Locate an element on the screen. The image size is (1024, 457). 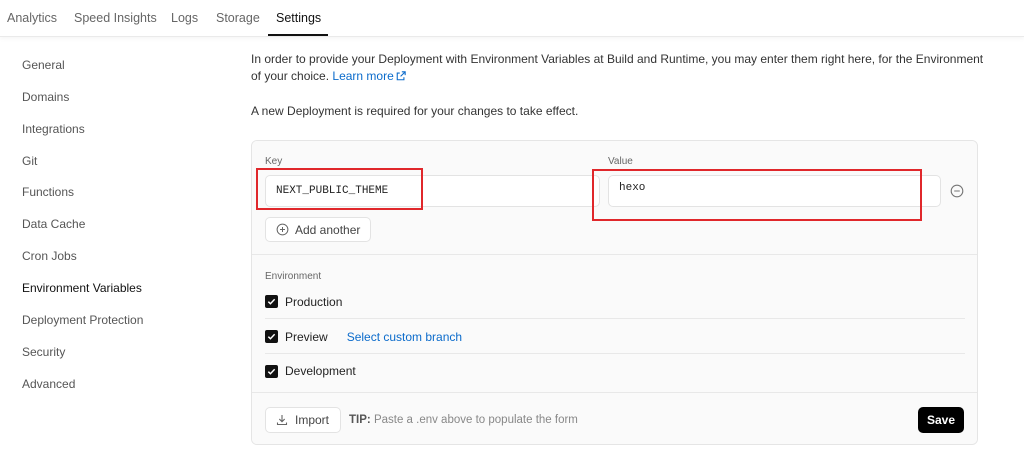
sidebar-item-environment-variables: Environment Variables is located at coordinates (82, 288).